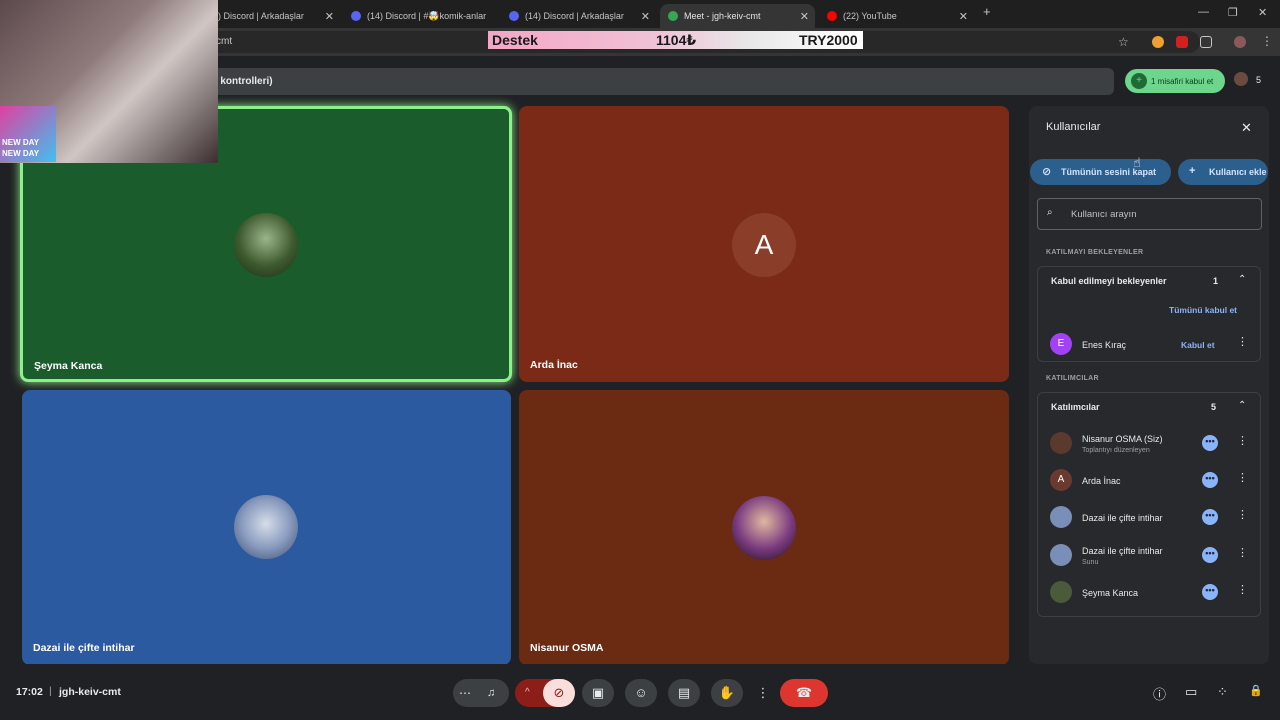 This screenshot has height=720, width=1280. What do you see at coordinates (266, 527) in the screenshot?
I see `video-tile-dazai: Dazai ile çifte intihar` at bounding box center [266, 527].